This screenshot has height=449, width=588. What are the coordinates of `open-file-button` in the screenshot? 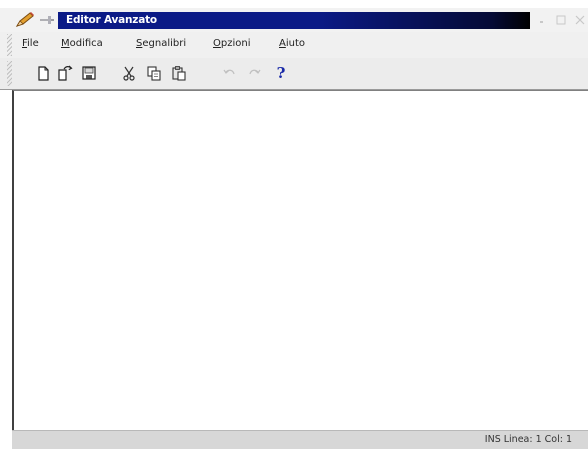 It's located at (65, 73).